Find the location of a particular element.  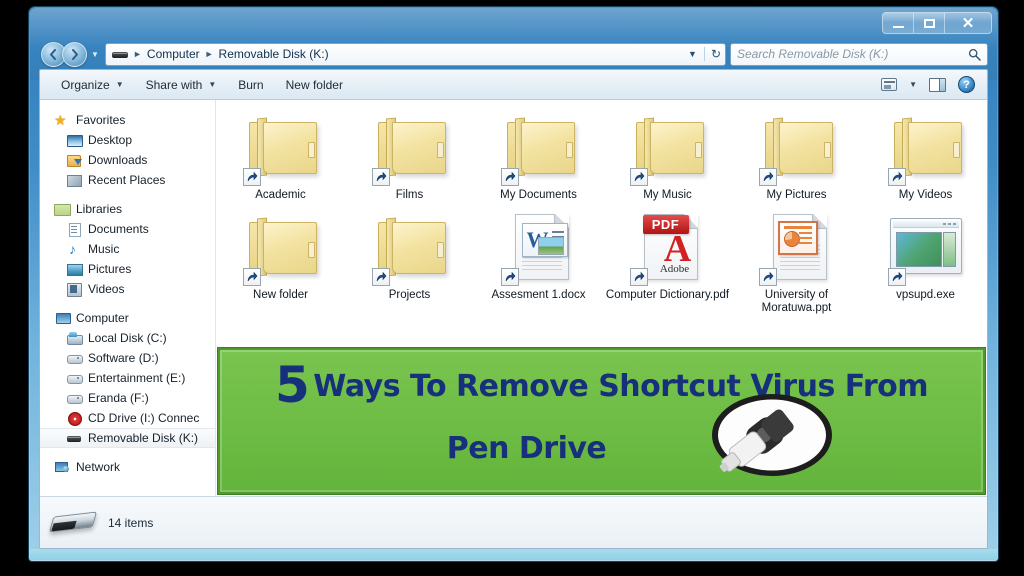

address-dropdown-button: ▼ is located at coordinates (692, 54).